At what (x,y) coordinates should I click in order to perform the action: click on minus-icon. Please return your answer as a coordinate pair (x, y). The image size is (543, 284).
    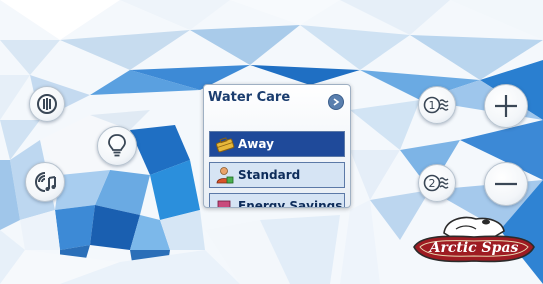
    Looking at the image, I should click on (506, 184).